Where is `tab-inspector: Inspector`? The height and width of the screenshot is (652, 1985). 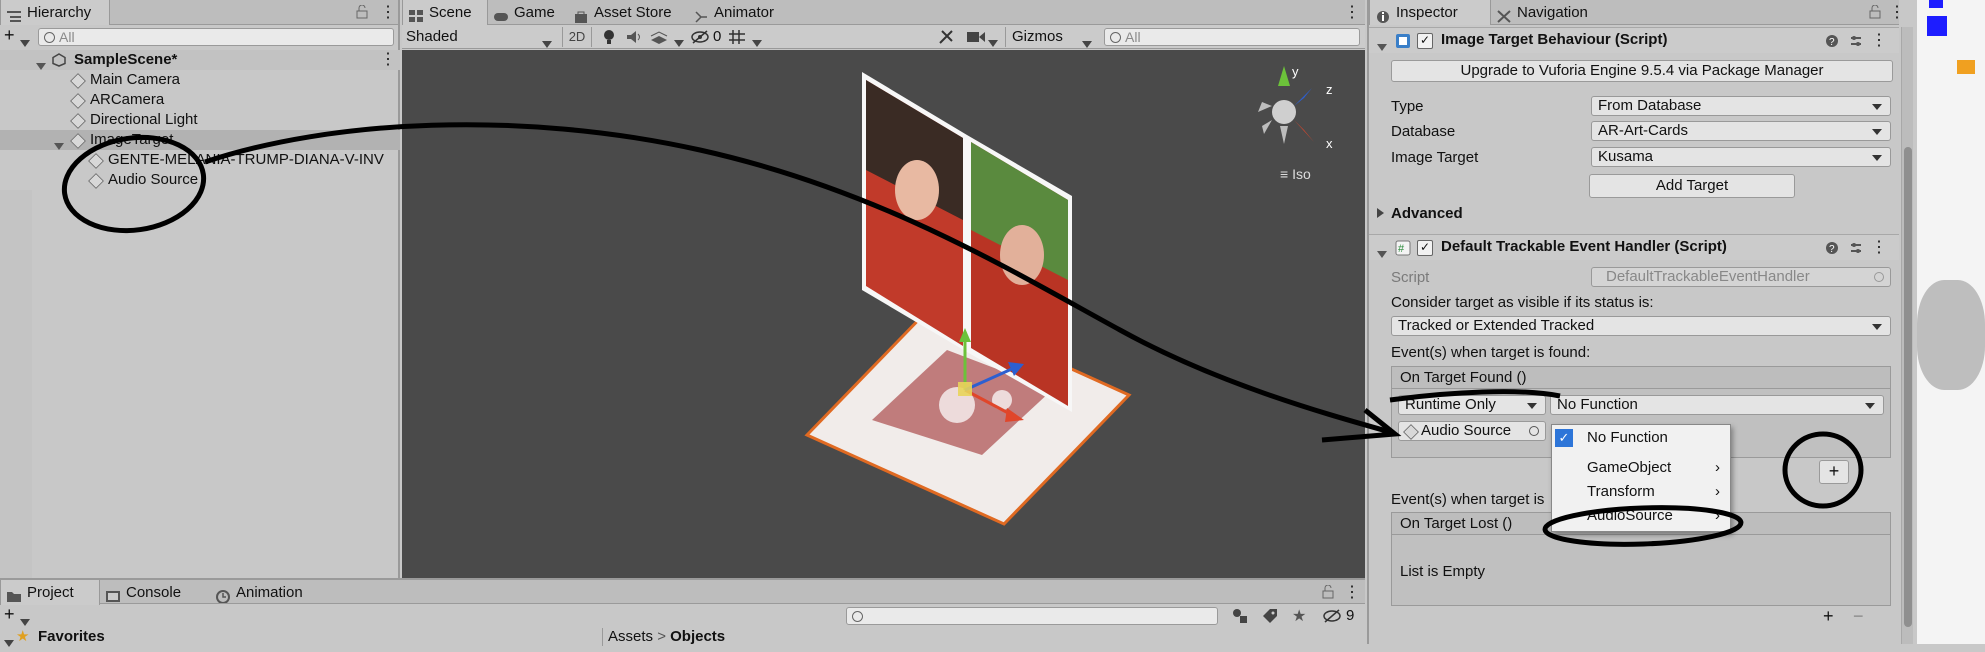
tab-inspector: Inspector is located at coordinates (1430, 12).